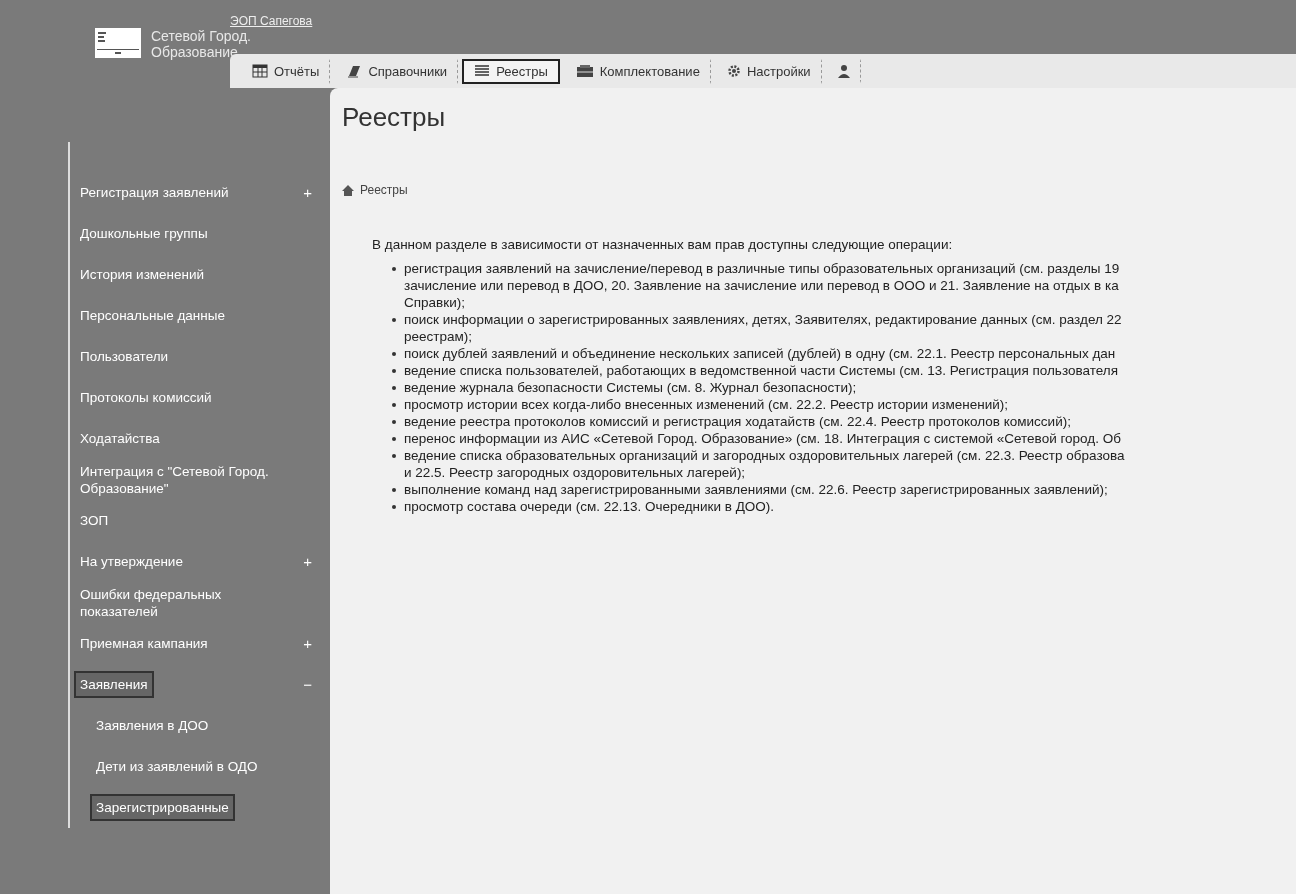 Image resolution: width=1296 pixels, height=894 pixels. What do you see at coordinates (737, 421) in the screenshot?
I see `list-item-text: ведение реестра протоколов комиссий и регистрация ходатайств (см. 22.4. Реестр протоколов комиссий);` at bounding box center [737, 421].